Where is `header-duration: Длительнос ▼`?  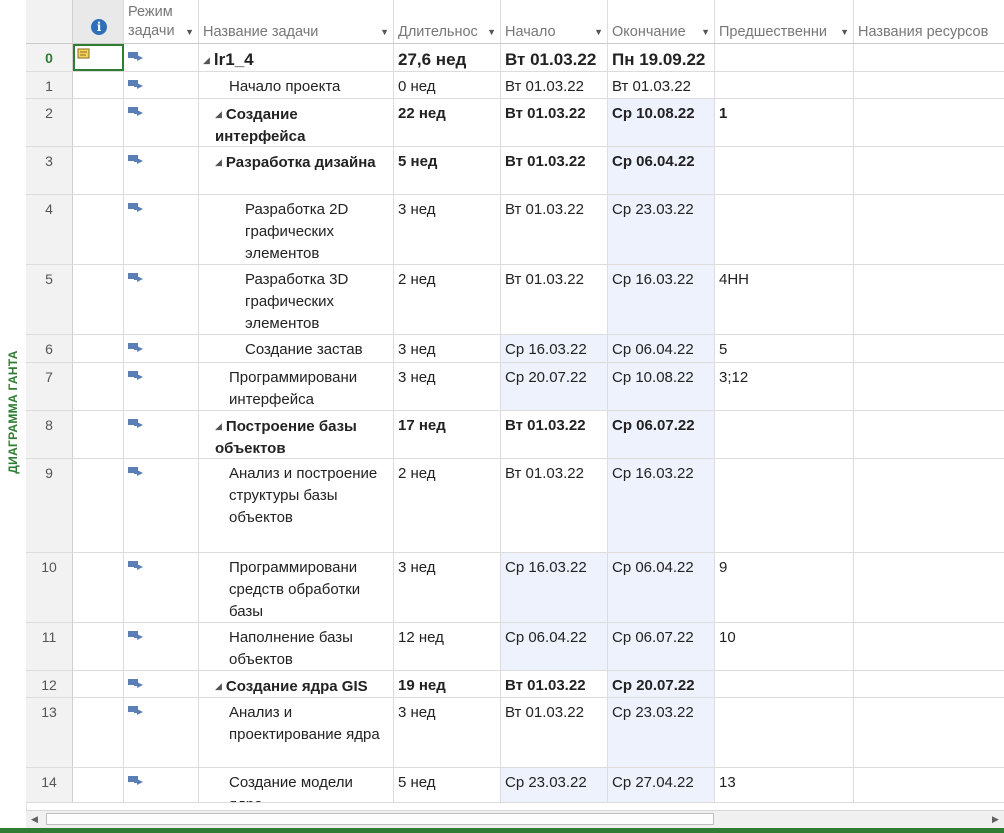 header-duration: Длительнос ▼ is located at coordinates (447, 21).